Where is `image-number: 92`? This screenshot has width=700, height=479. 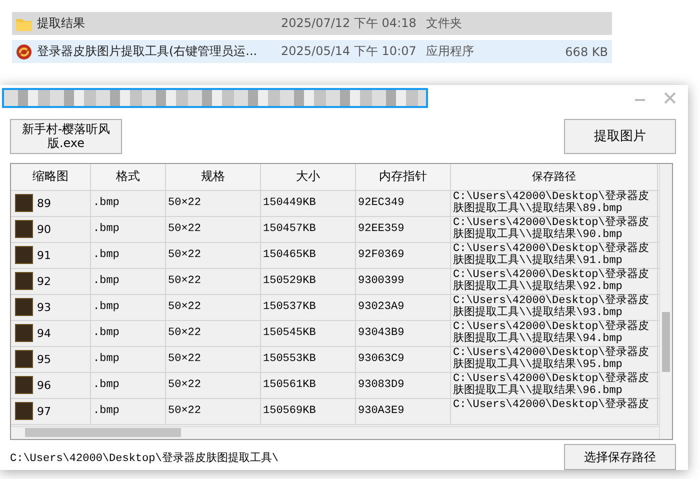
image-number: 92 is located at coordinates (44, 281).